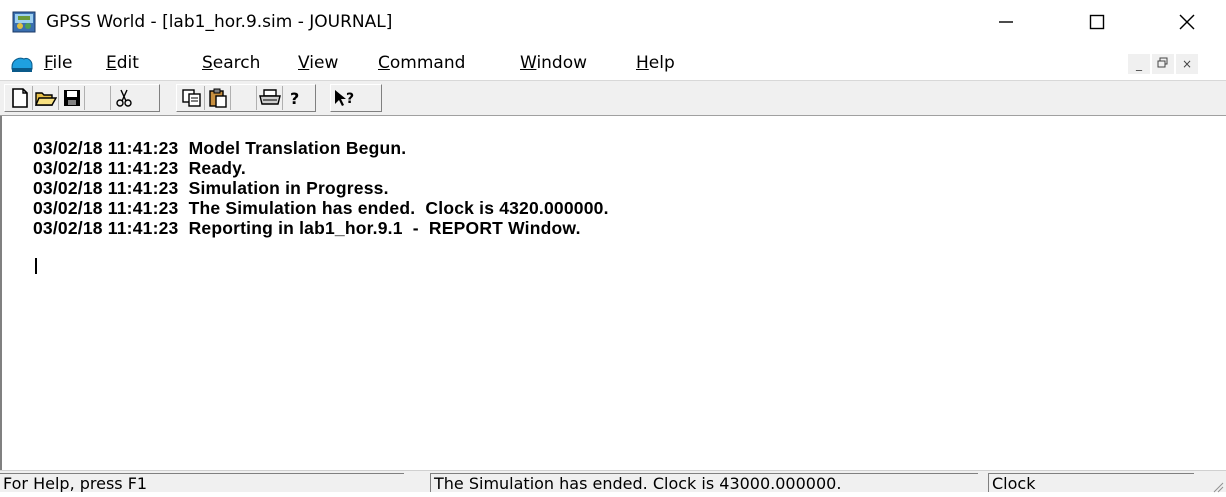 The height and width of the screenshot is (497, 1226). I want to click on paste-button, so click(218, 98).